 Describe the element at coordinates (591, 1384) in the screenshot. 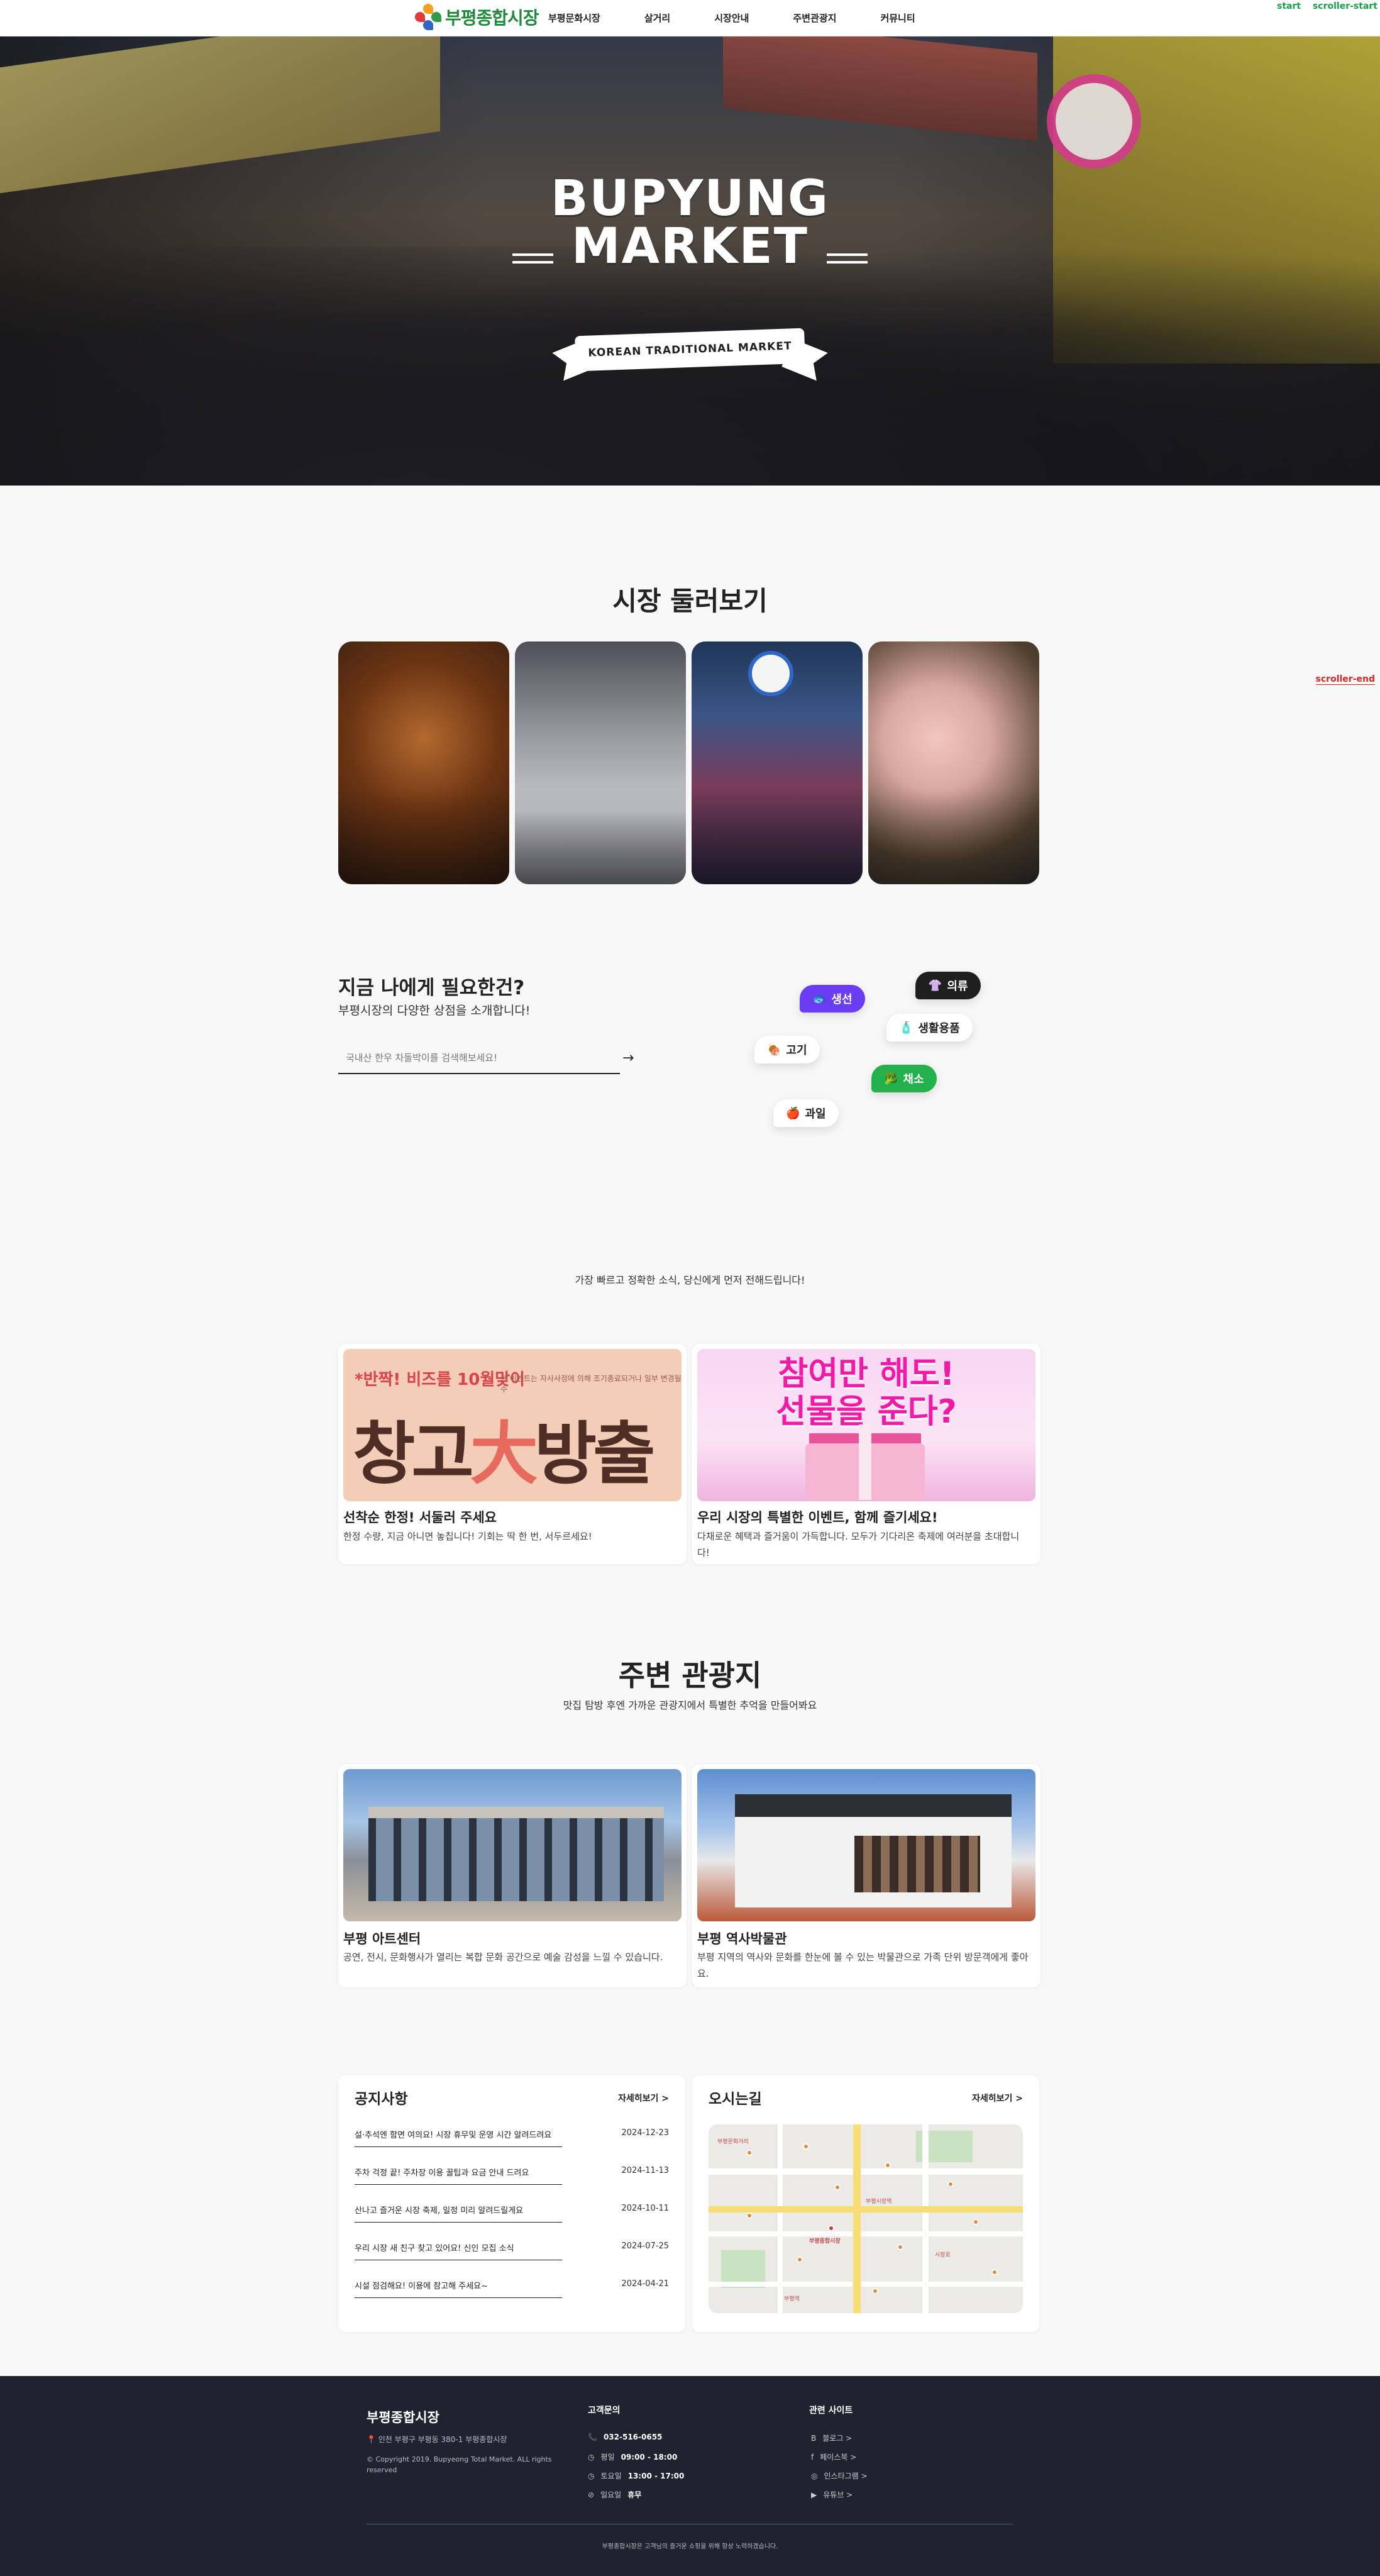

I see `event-banner-fineprint: 본 이벤트는 자사사정에 의해 조기종료되거나 일부 변경될 수` at that location.